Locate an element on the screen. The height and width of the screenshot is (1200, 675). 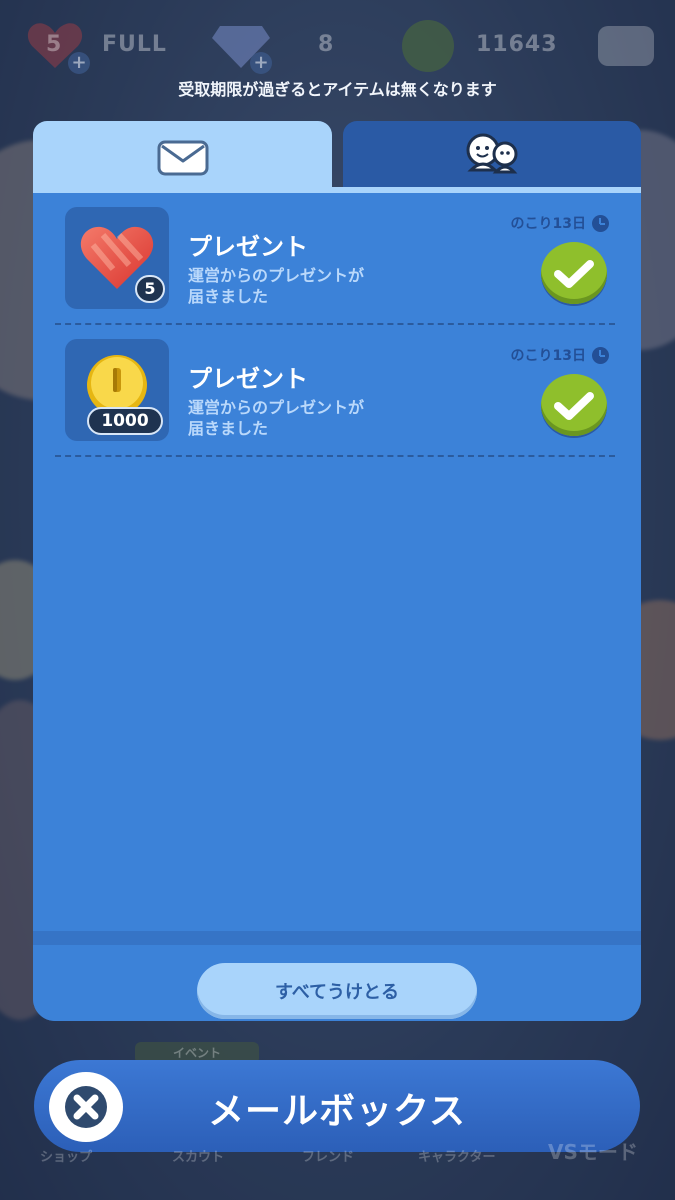
panel-footer: すべてうけとる is located at coordinates (337, 976).